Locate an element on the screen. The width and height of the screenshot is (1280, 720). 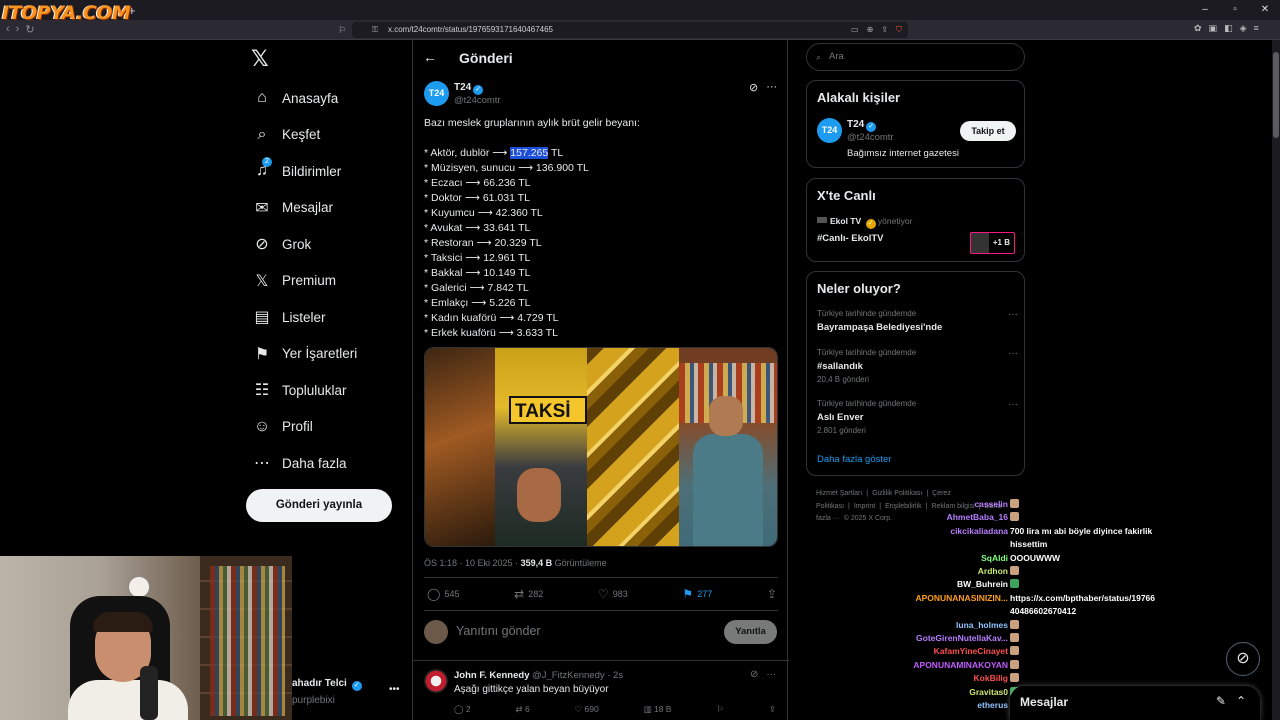
show-more-link: Daha fazla göster is located at coordinates (854, 459).